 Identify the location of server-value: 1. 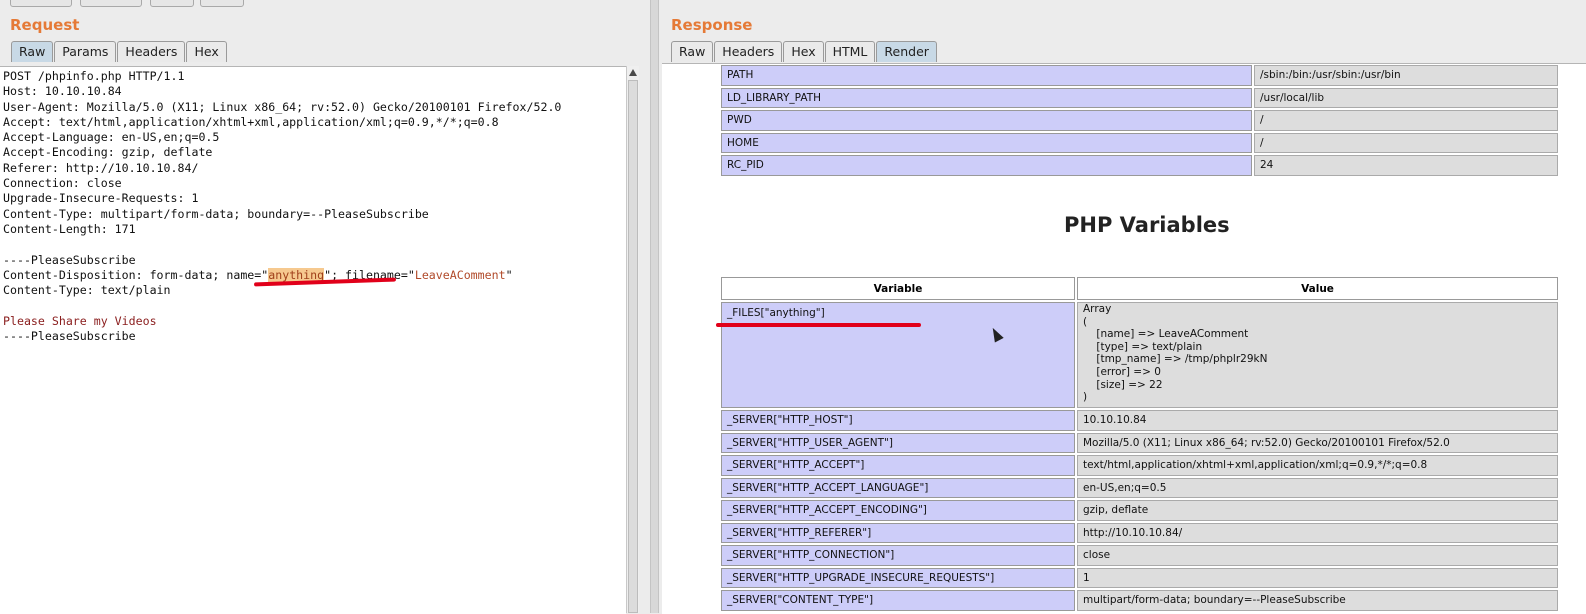
(1317, 577).